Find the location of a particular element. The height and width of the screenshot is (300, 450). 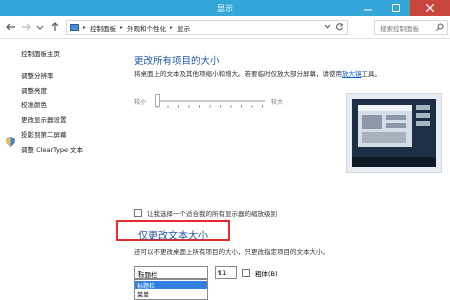

font-size-select: 11 ▾ is located at coordinates (226, 272).